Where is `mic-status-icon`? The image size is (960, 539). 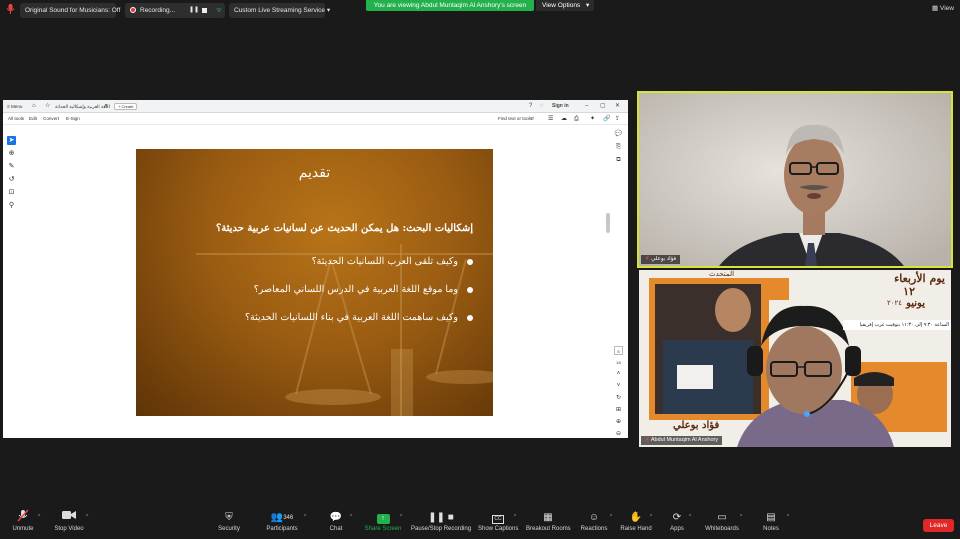
mic-status-icon is located at coordinates (10, 10).